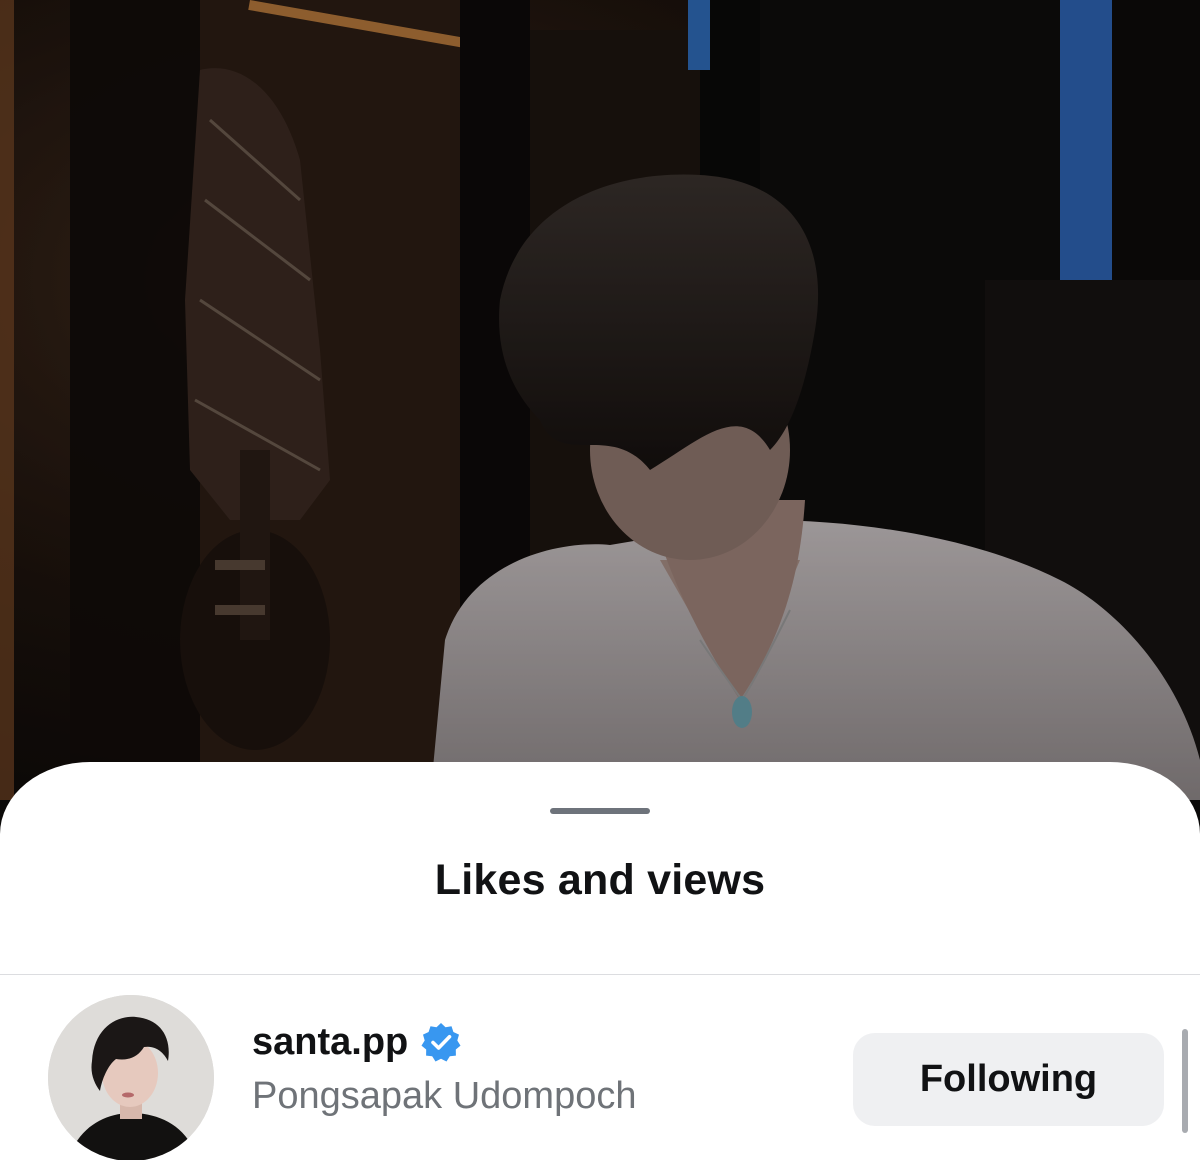 The height and width of the screenshot is (1160, 1200). What do you see at coordinates (444, 1096) in the screenshot?
I see `full-name: Pongsapak Udompoch` at bounding box center [444, 1096].